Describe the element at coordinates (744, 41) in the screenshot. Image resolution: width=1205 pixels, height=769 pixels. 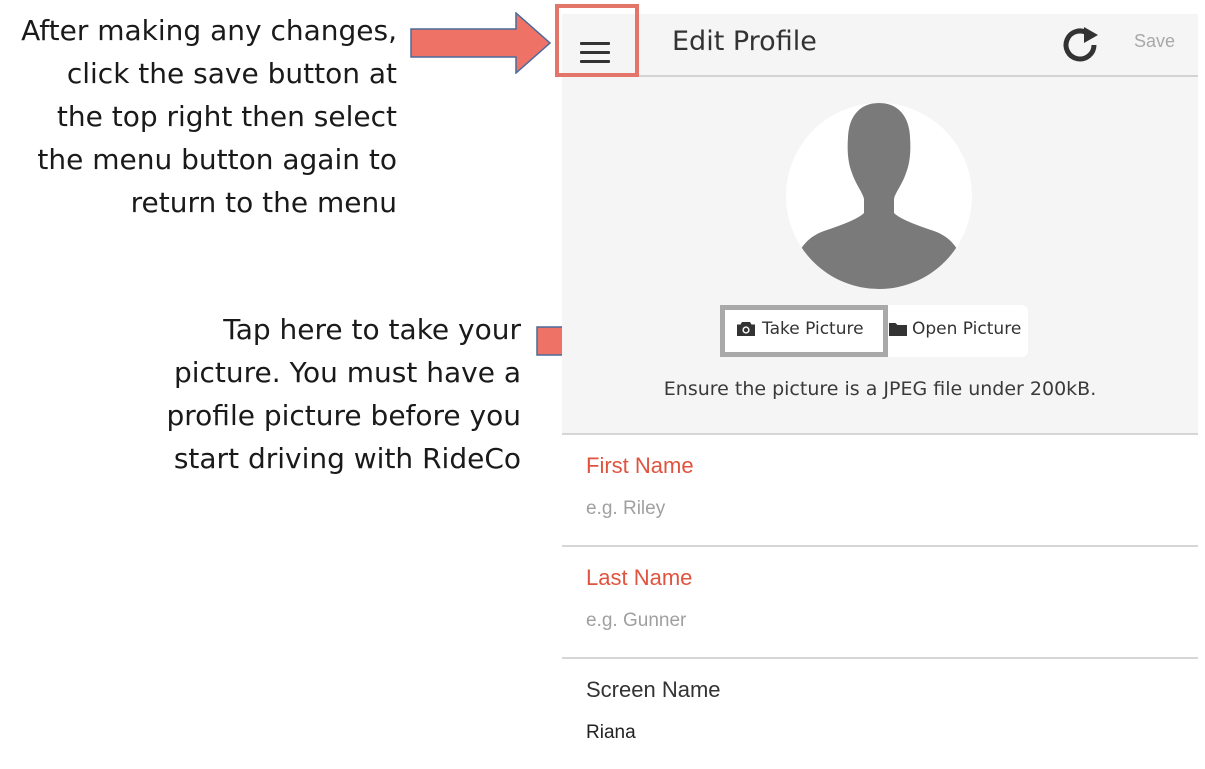
I see `page-title: Edit Profile` at that location.